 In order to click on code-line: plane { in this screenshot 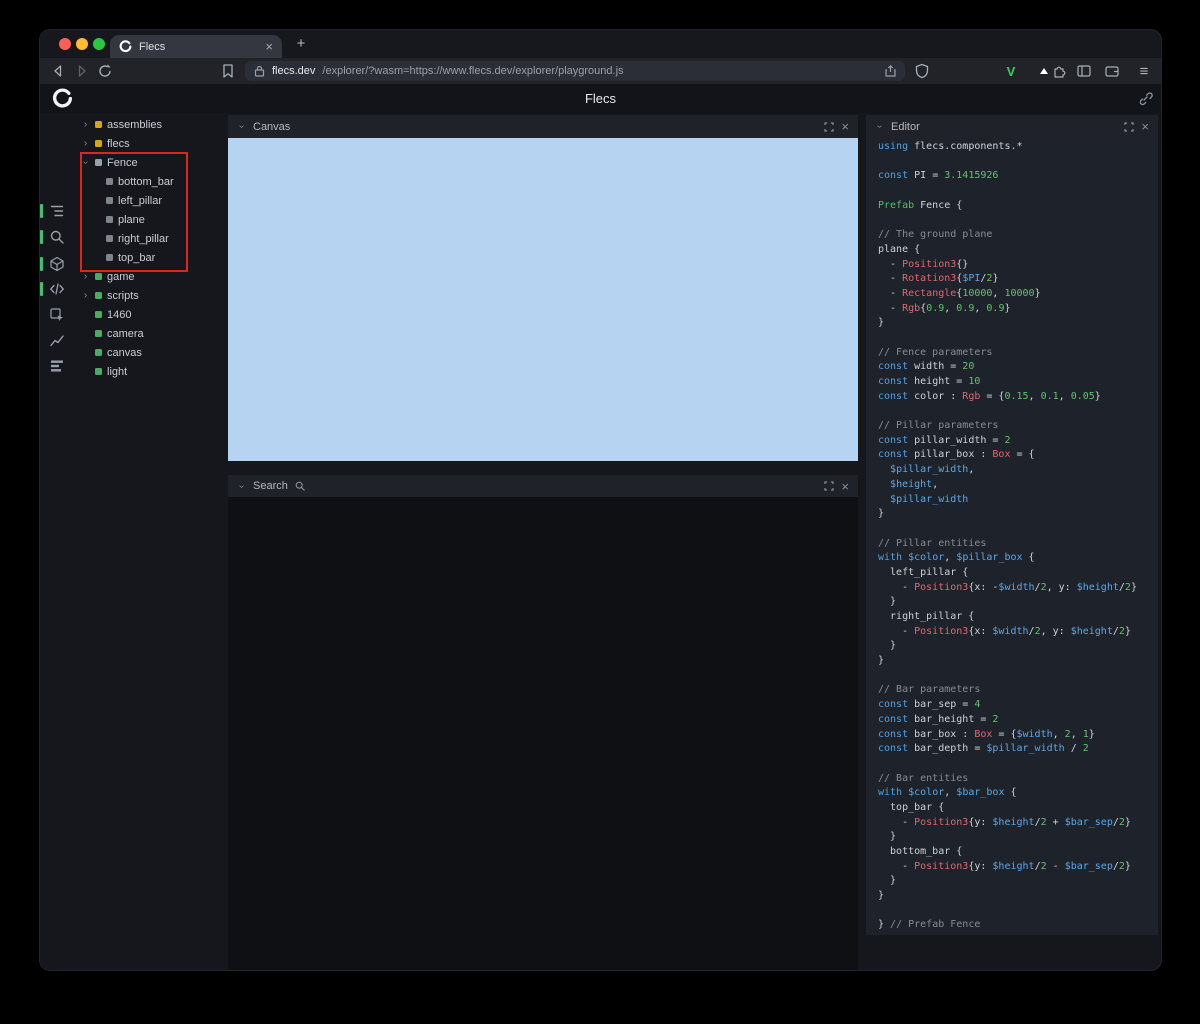, I will do `click(899, 249)`.